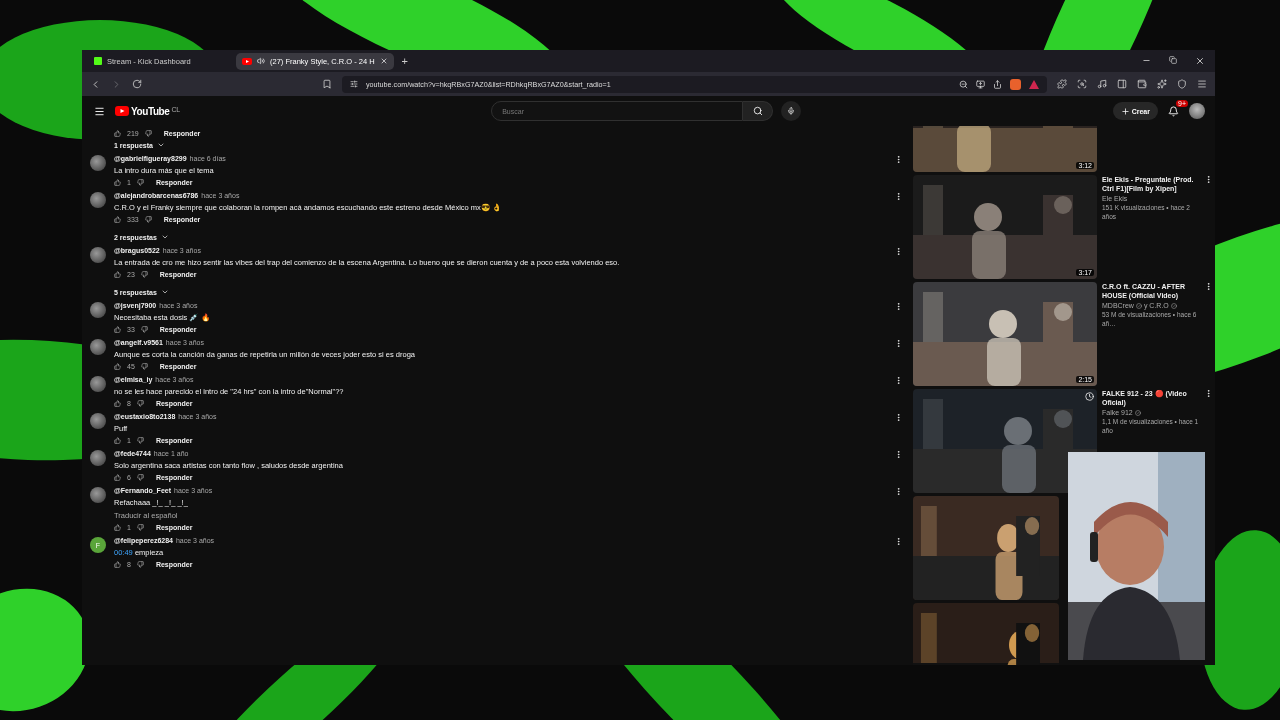 This screenshot has height=720, width=1280. What do you see at coordinates (1173, 111) in the screenshot?
I see `notifications-icon` at bounding box center [1173, 111].